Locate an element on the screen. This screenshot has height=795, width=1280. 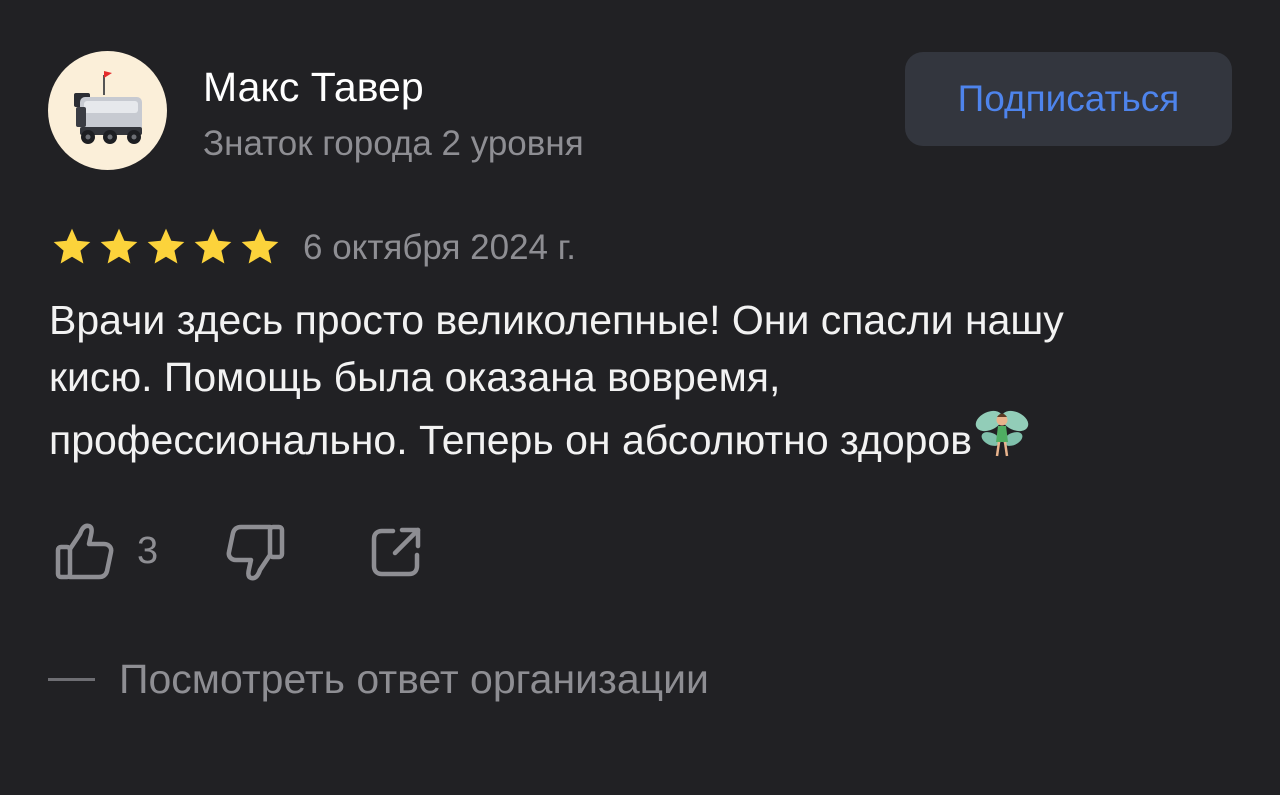
avatar is located at coordinates (107, 110).